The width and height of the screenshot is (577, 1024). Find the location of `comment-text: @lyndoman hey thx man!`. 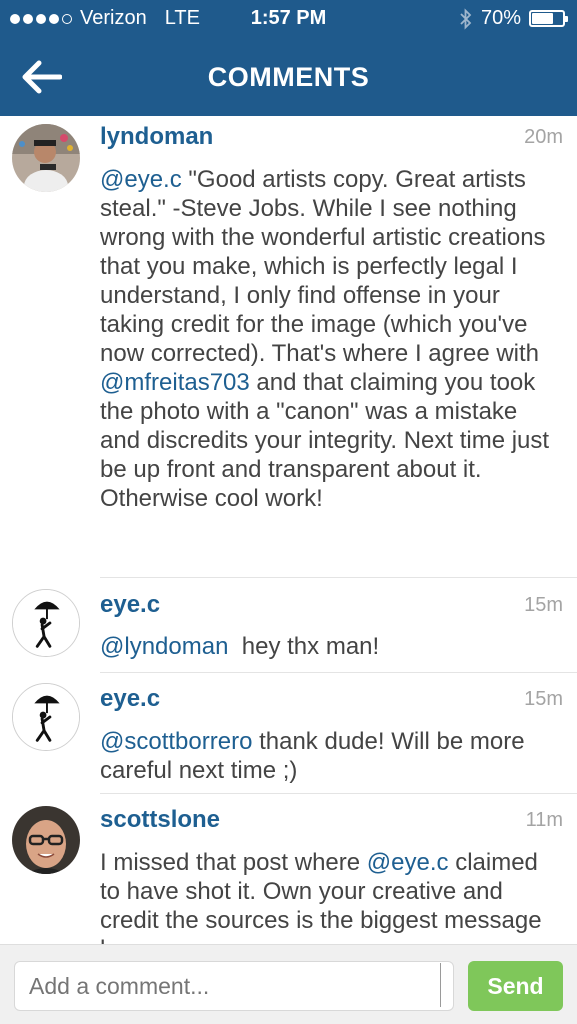

comment-text: @lyndoman hey thx man! is located at coordinates (326, 646).